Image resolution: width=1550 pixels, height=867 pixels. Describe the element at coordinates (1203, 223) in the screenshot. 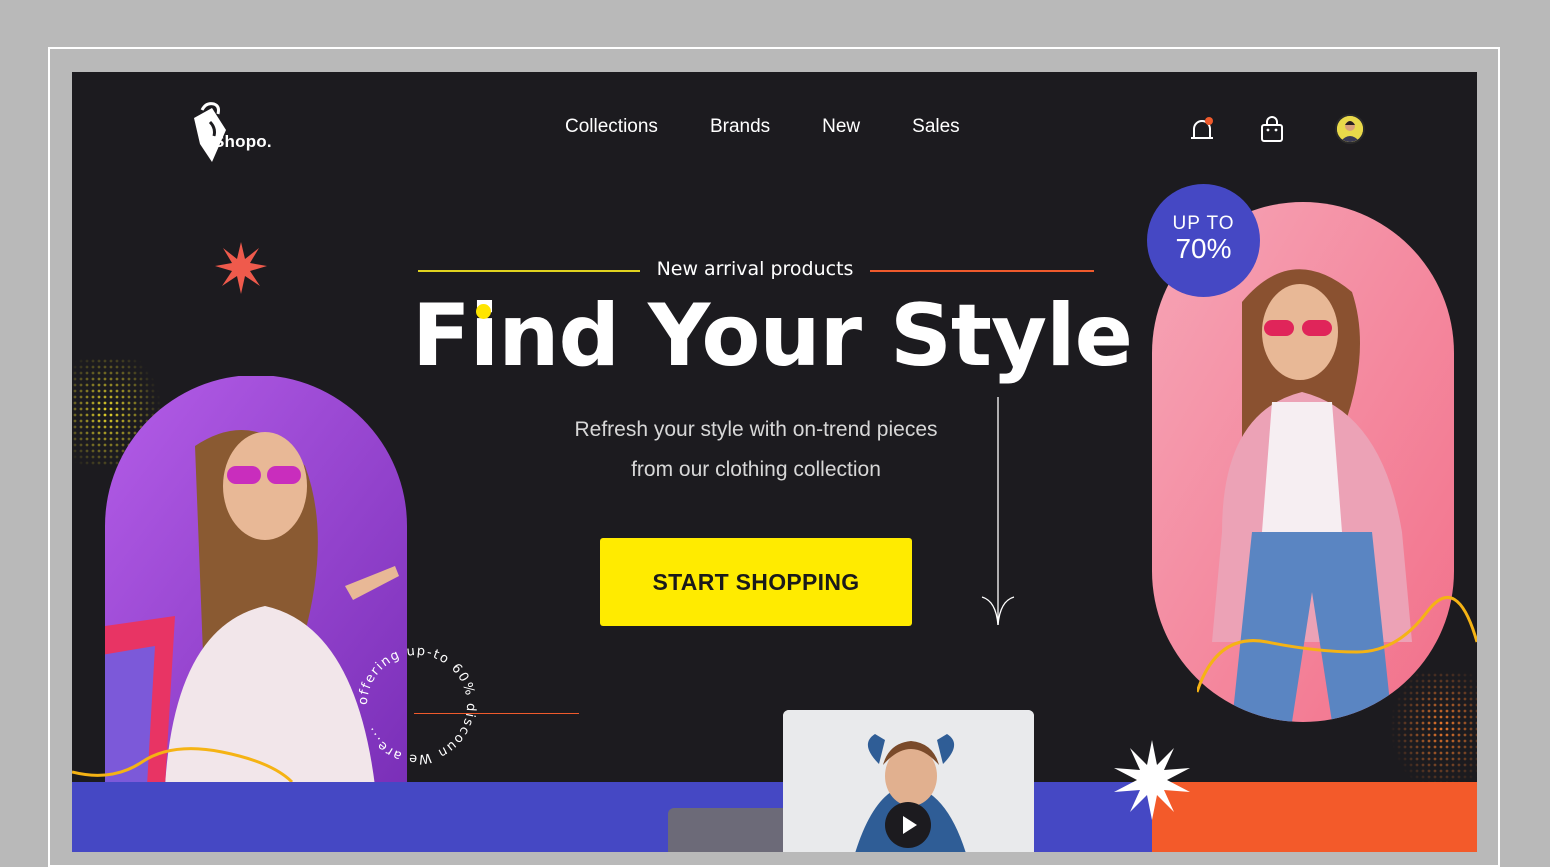

I see `badge-label: UP TO` at that location.